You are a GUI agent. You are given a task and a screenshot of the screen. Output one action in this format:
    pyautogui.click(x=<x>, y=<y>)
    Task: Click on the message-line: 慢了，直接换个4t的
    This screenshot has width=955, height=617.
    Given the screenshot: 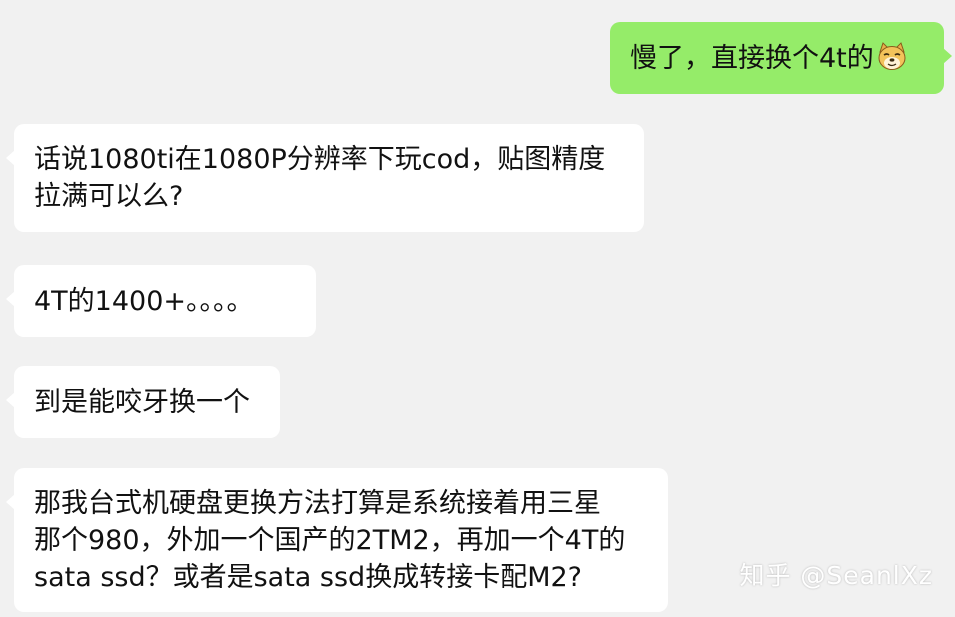 What is the action you would take?
    pyautogui.click(x=752, y=58)
    